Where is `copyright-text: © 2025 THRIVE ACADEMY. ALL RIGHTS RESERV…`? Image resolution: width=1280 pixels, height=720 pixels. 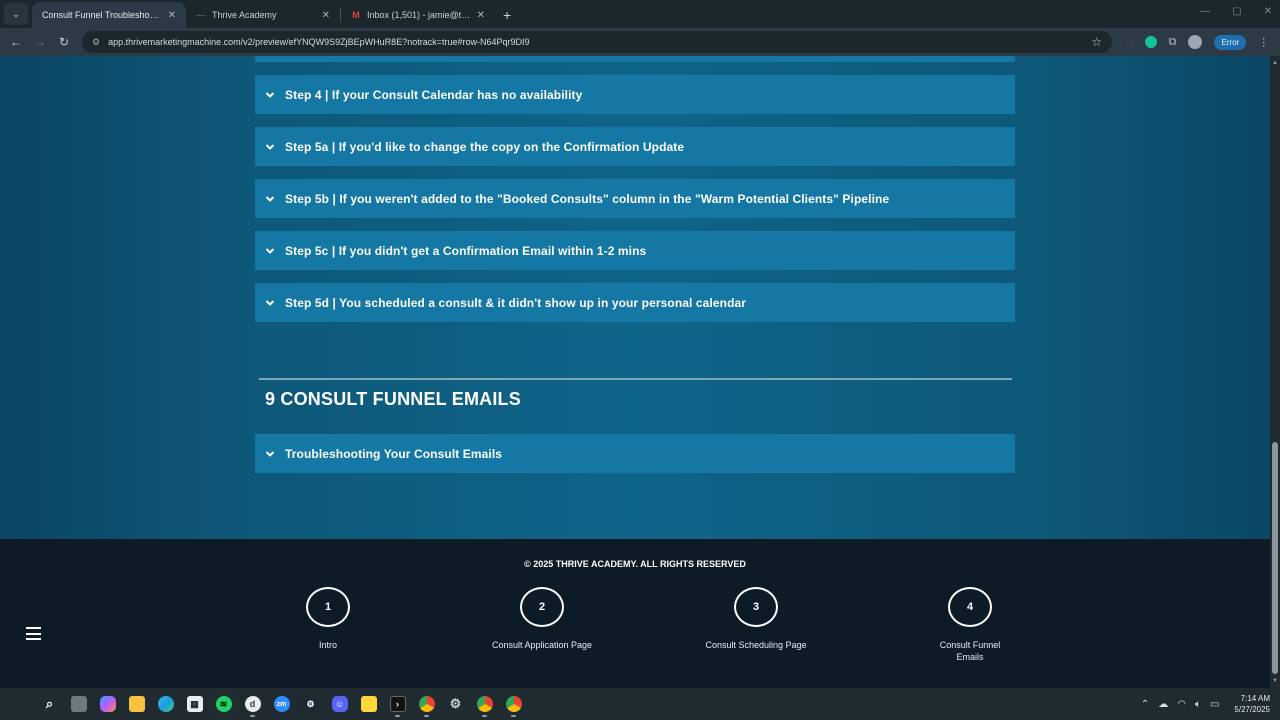 copyright-text: © 2025 THRIVE ACADEMY. ALL RIGHTS RESERV… is located at coordinates (635, 564).